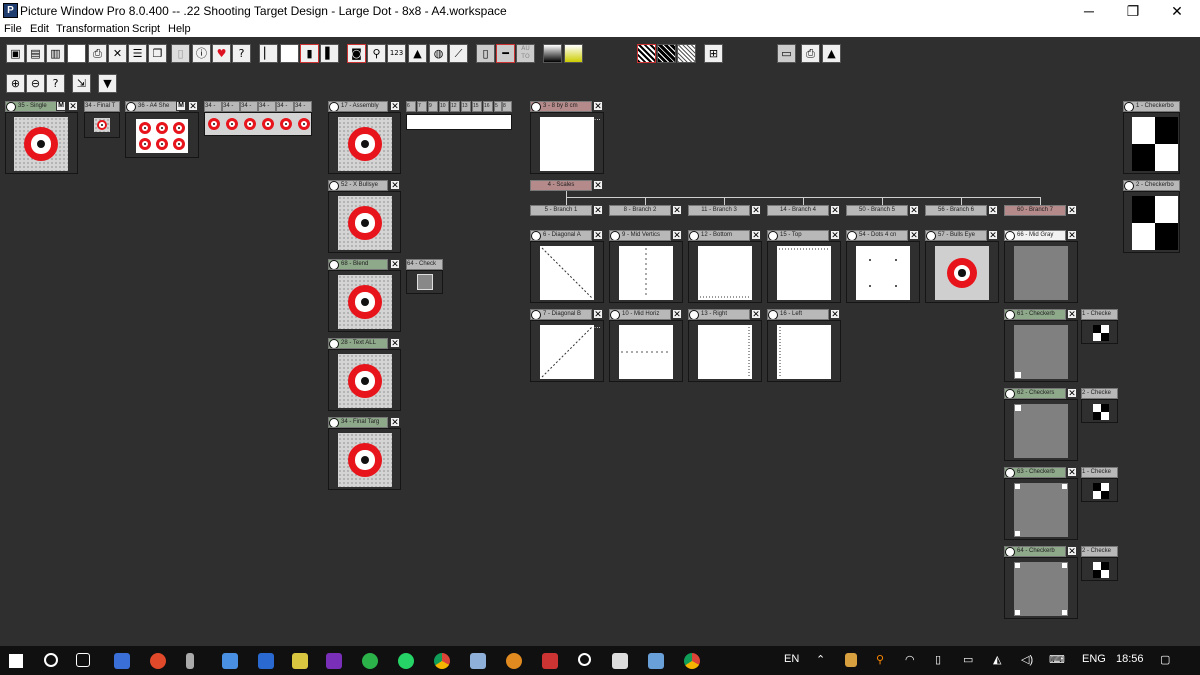 The height and width of the screenshot is (675, 1200). Describe the element at coordinates (181, 106) in the screenshot. I see `mark-button: M` at that location.